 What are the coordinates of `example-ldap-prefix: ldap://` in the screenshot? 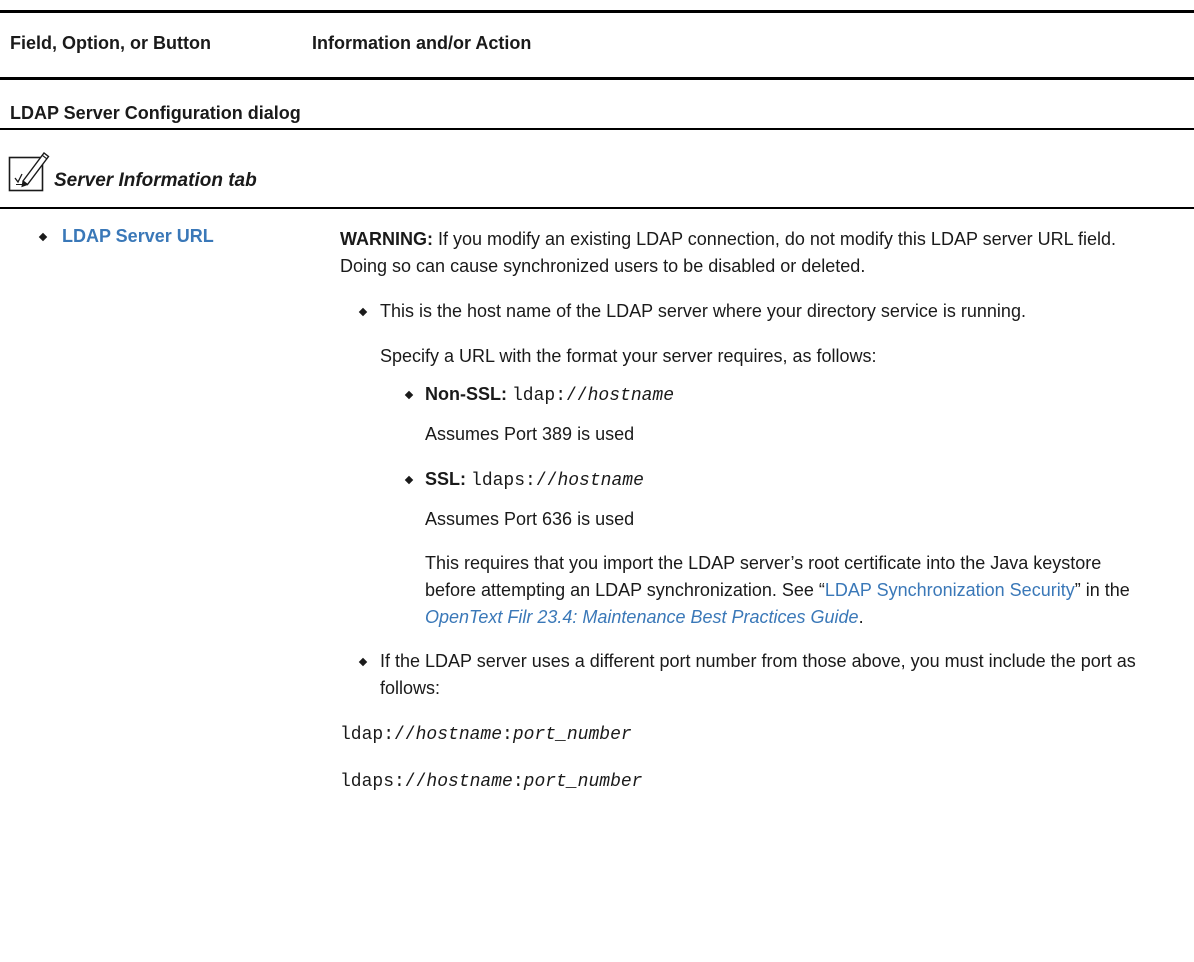 It's located at (378, 735).